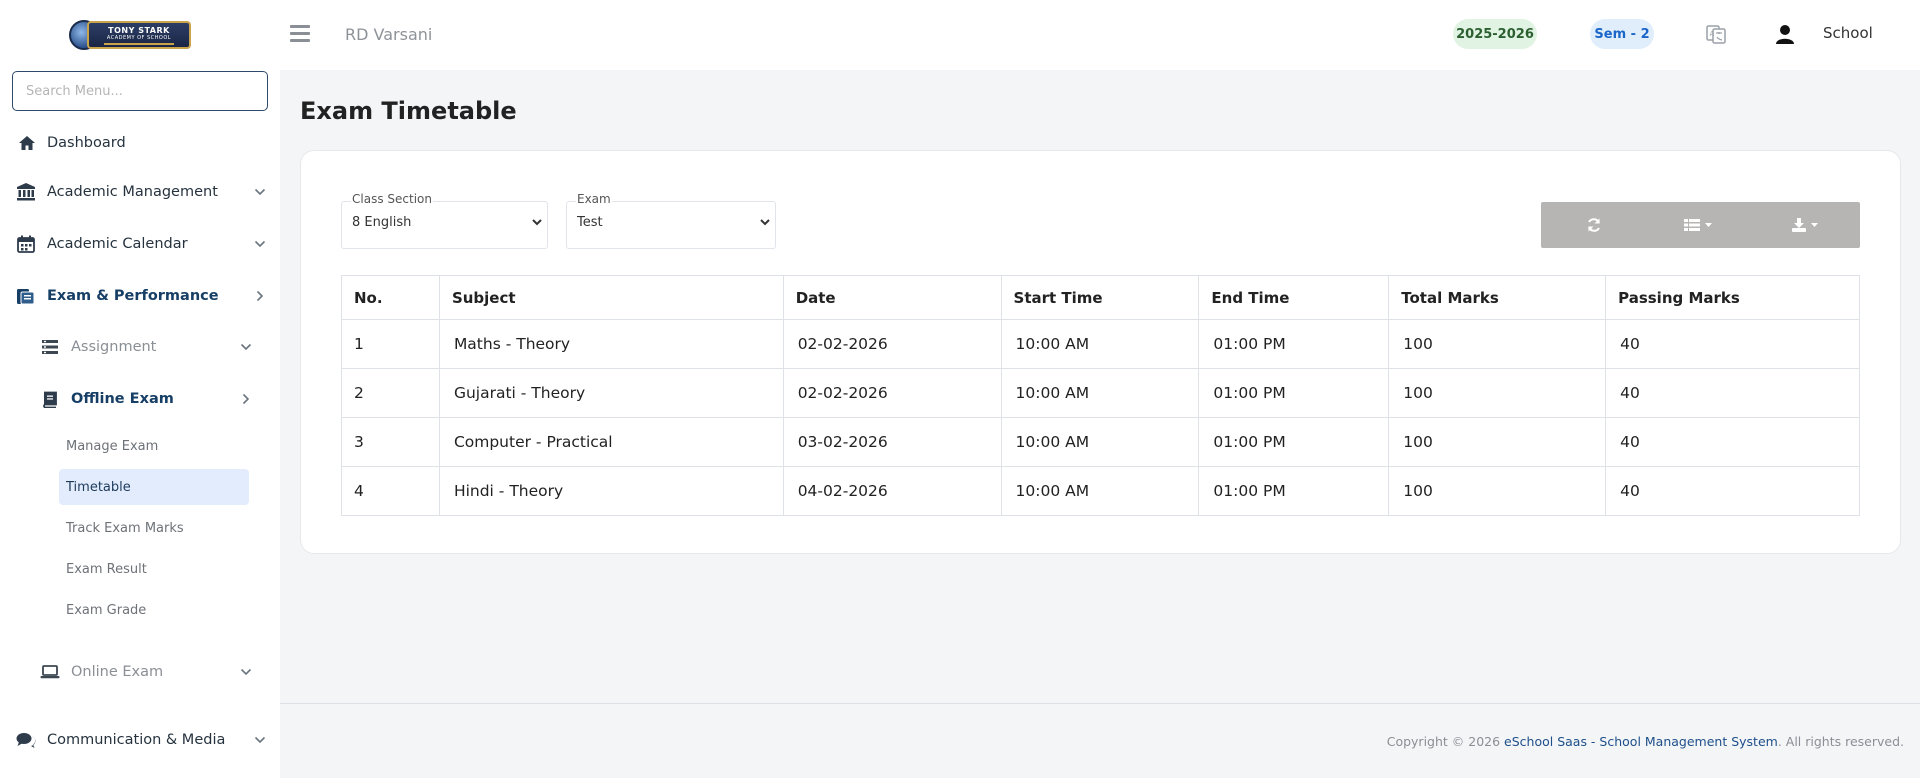 The width and height of the screenshot is (1920, 778). Describe the element at coordinates (390, 393) in the screenshot. I see `cell-no: 2` at that location.